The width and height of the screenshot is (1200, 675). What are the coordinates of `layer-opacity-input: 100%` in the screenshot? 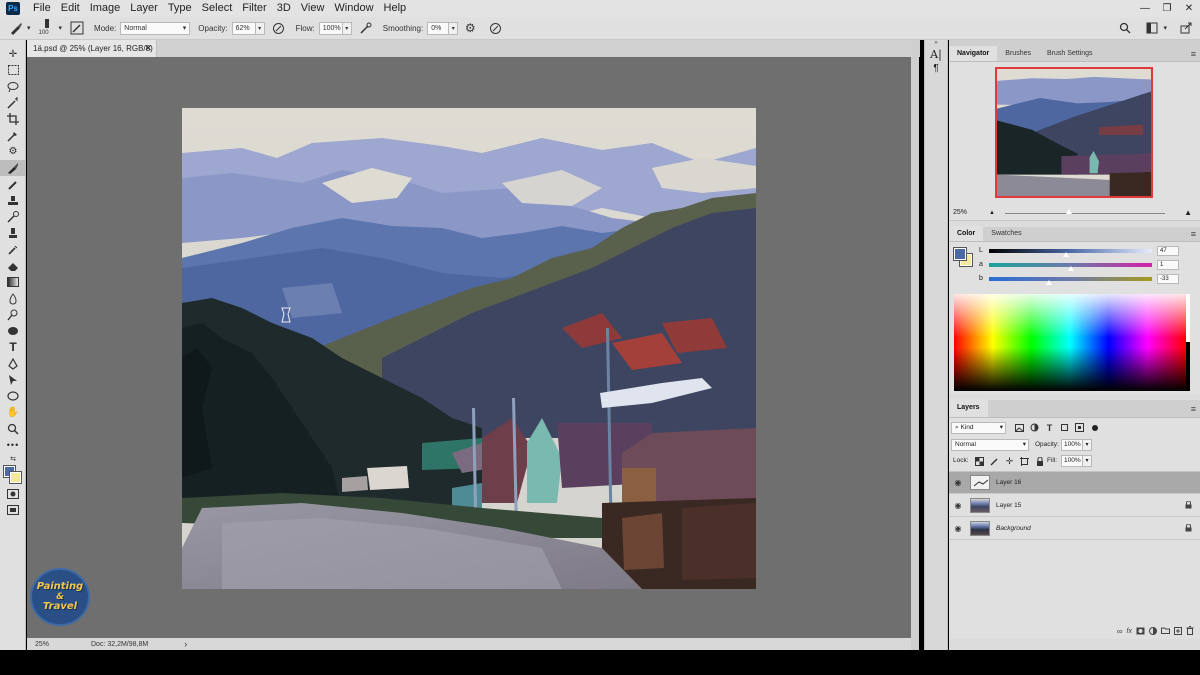 It's located at (1072, 445).